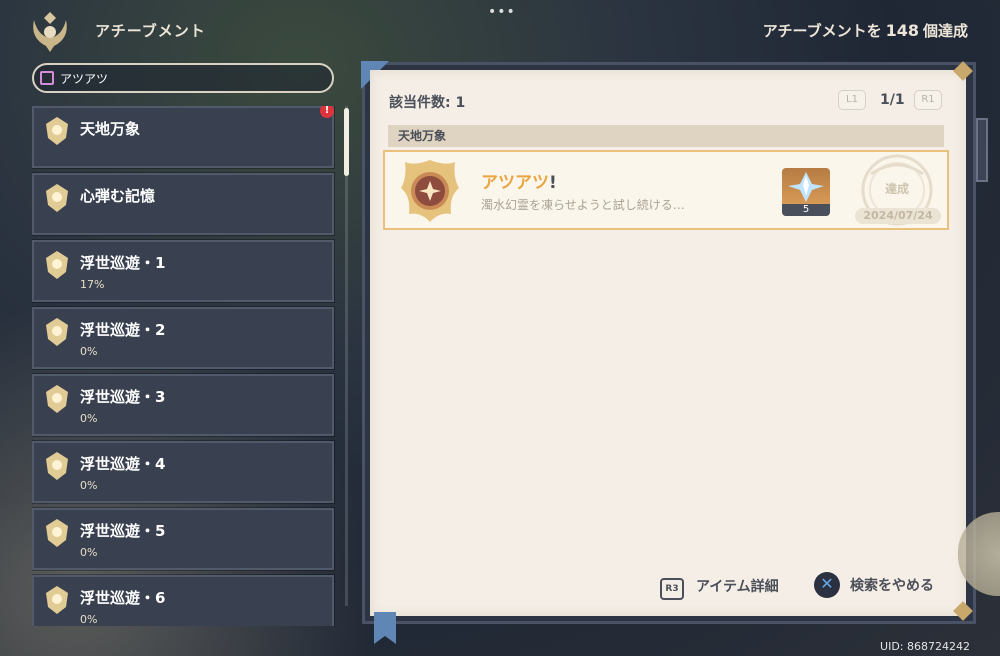 This screenshot has width=1000, height=656. I want to click on category-name: 浮世巡遊・6, so click(123, 598).